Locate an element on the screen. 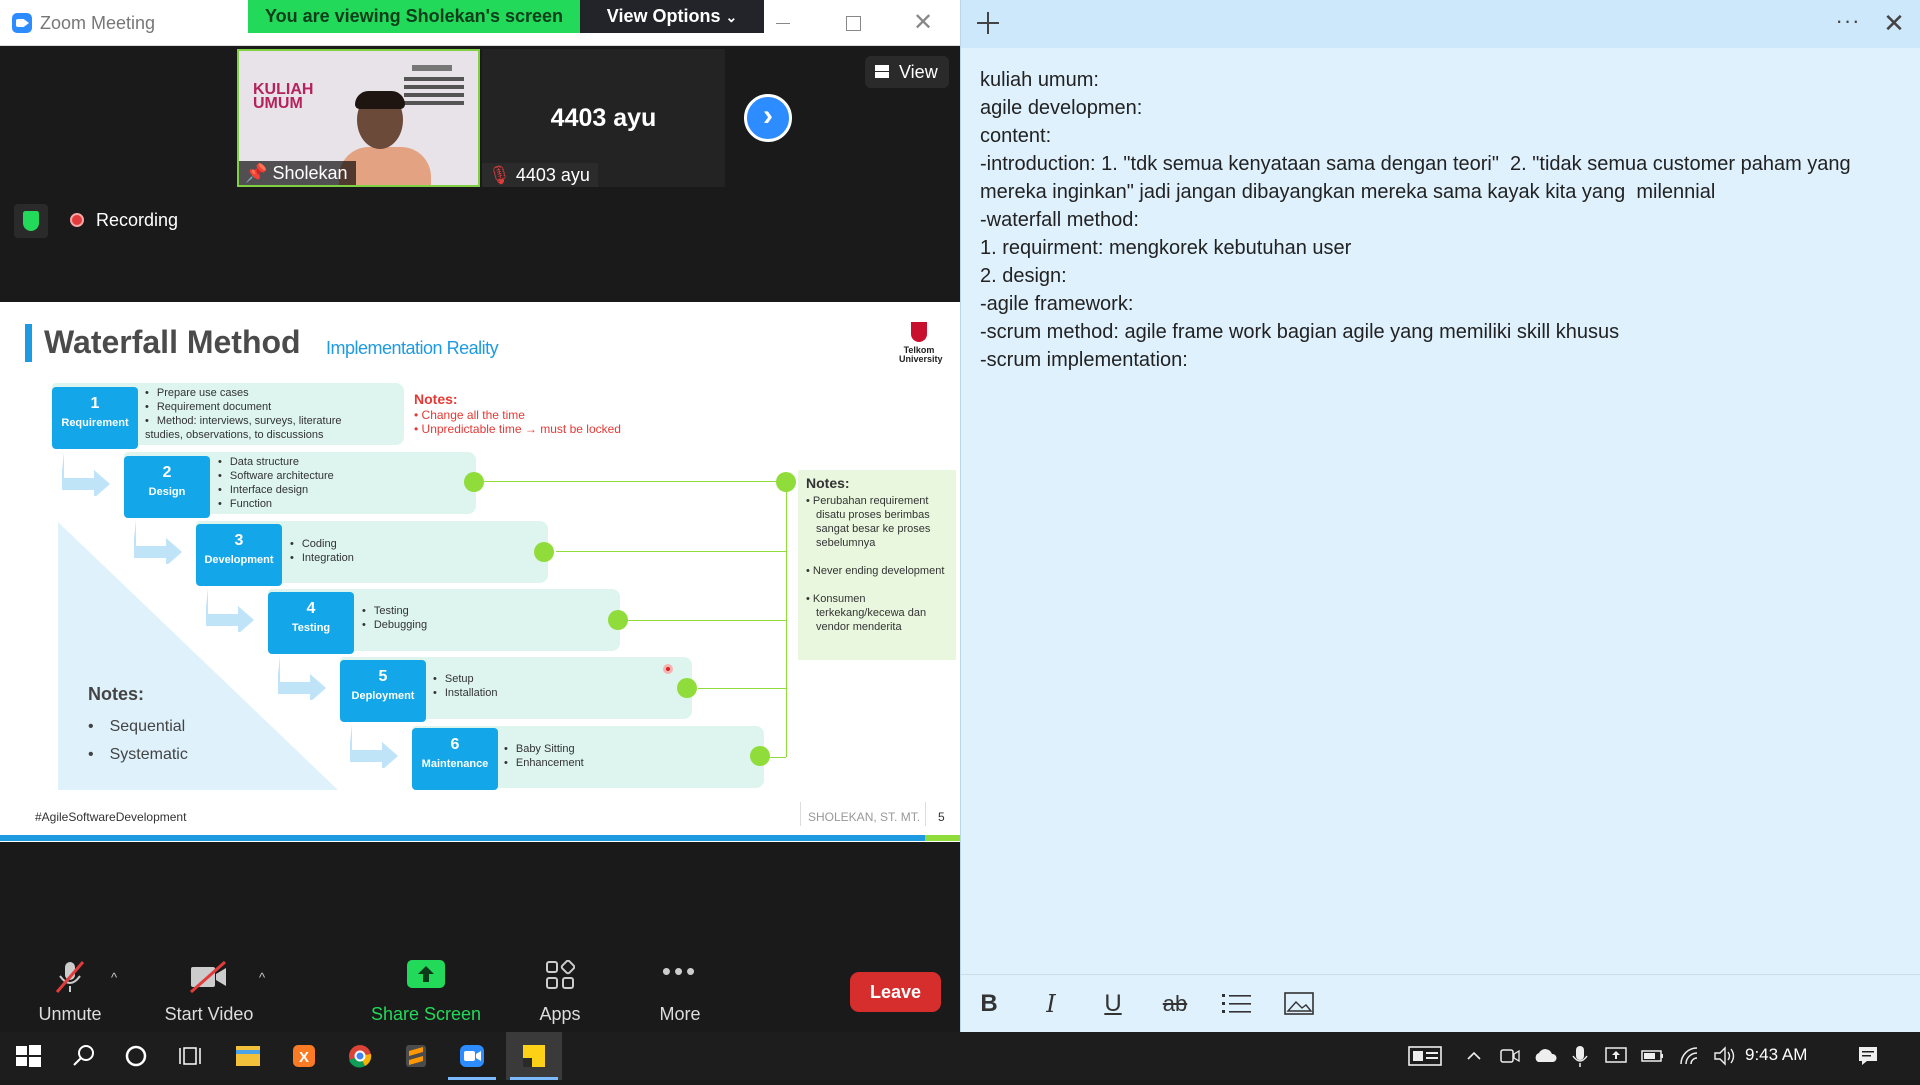 The image size is (1920, 1085). list-icon is located at coordinates (1236, 1003).